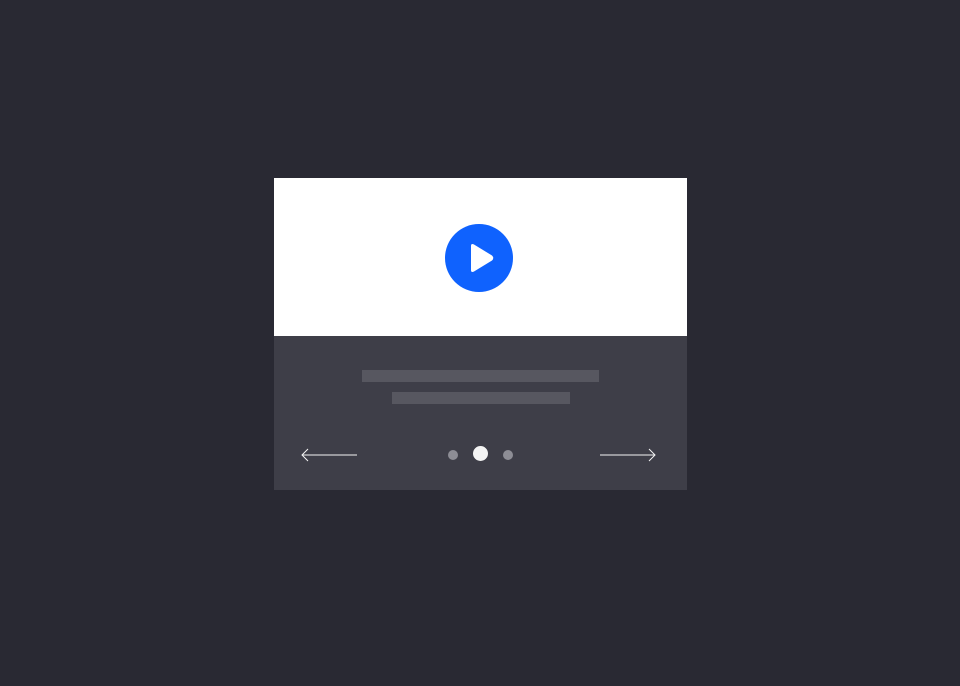 The height and width of the screenshot is (686, 960). I want to click on video-media-area, so click(480, 257).